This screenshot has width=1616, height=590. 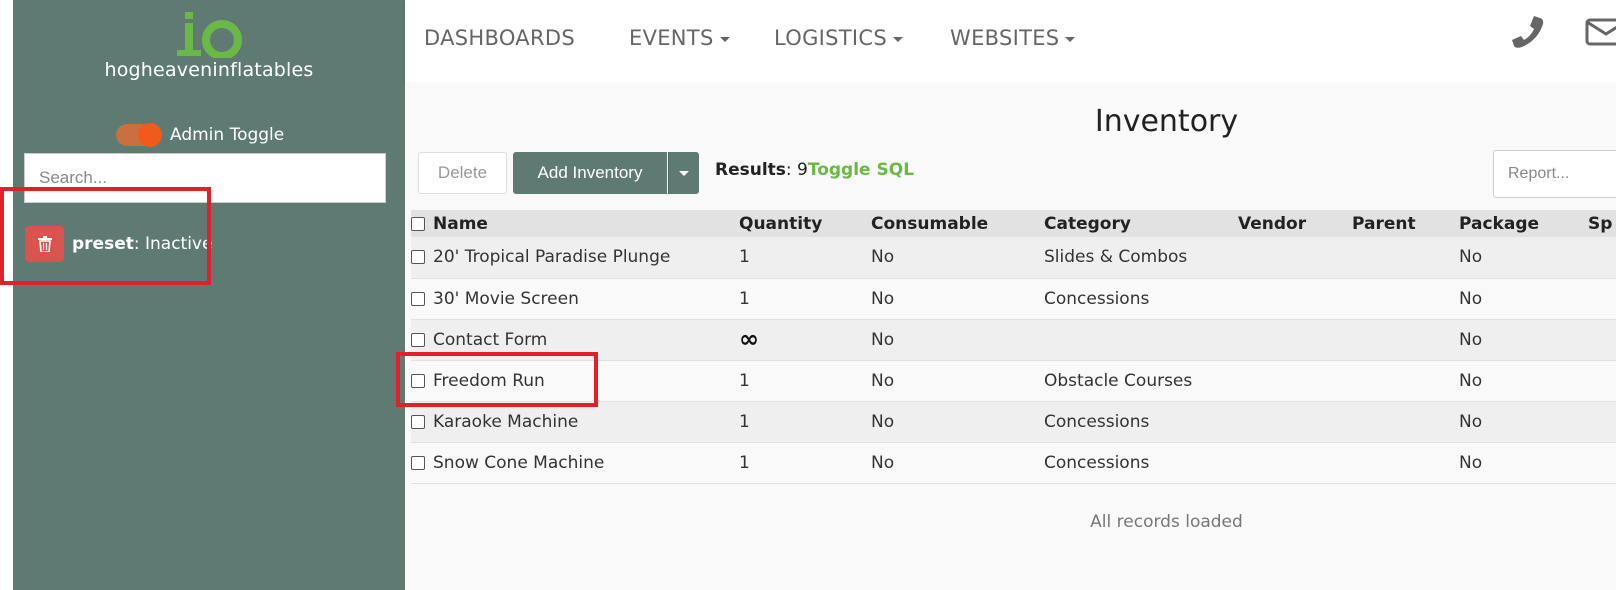 I want to click on nav-events-label: EVENTS, so click(x=671, y=38).